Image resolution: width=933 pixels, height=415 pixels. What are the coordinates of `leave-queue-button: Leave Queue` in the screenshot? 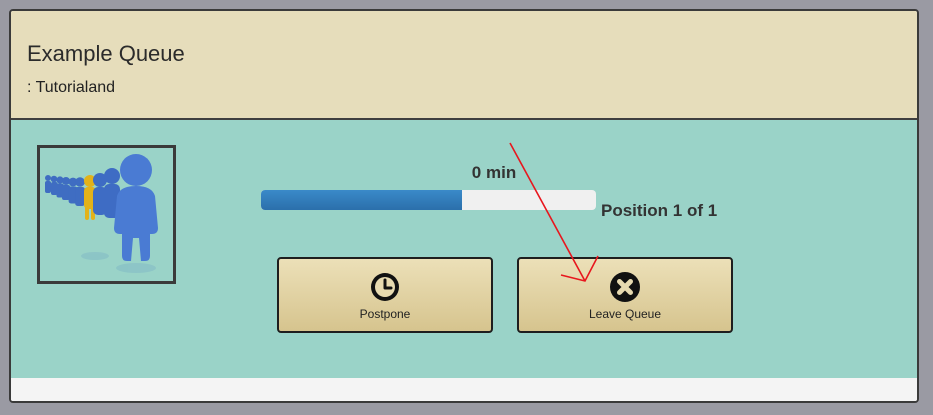 It's located at (625, 295).